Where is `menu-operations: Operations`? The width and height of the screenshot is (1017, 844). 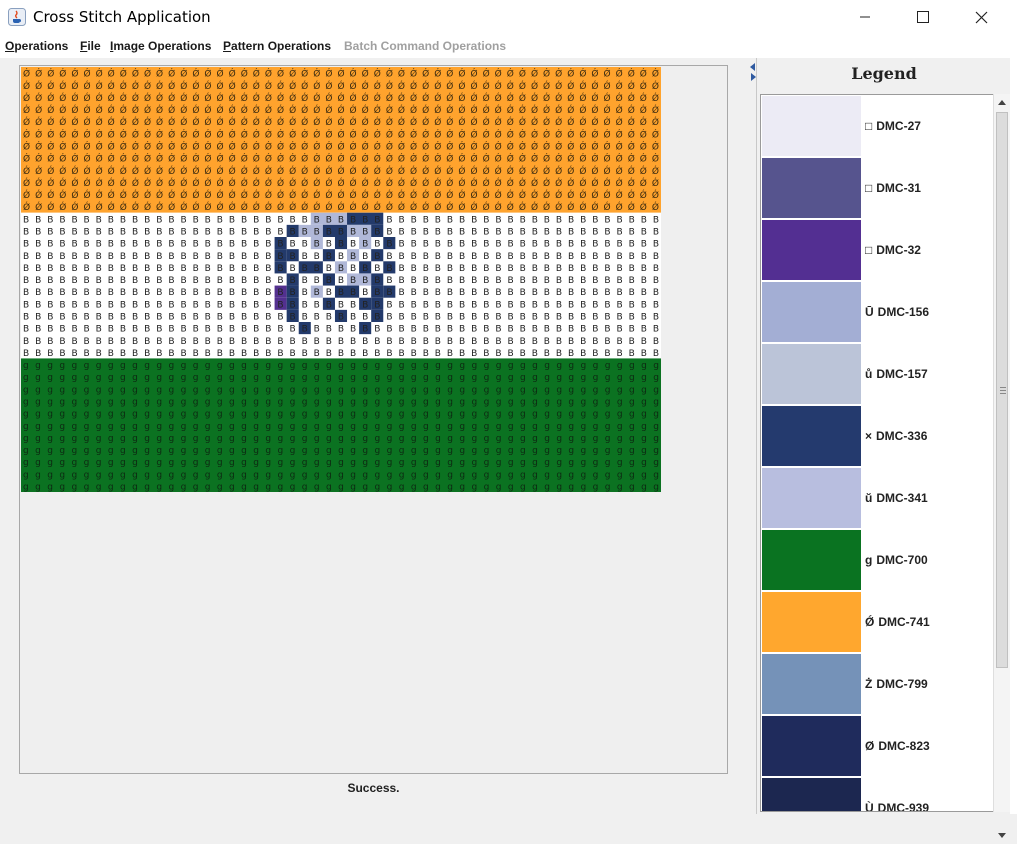 menu-operations: Operations is located at coordinates (36, 46).